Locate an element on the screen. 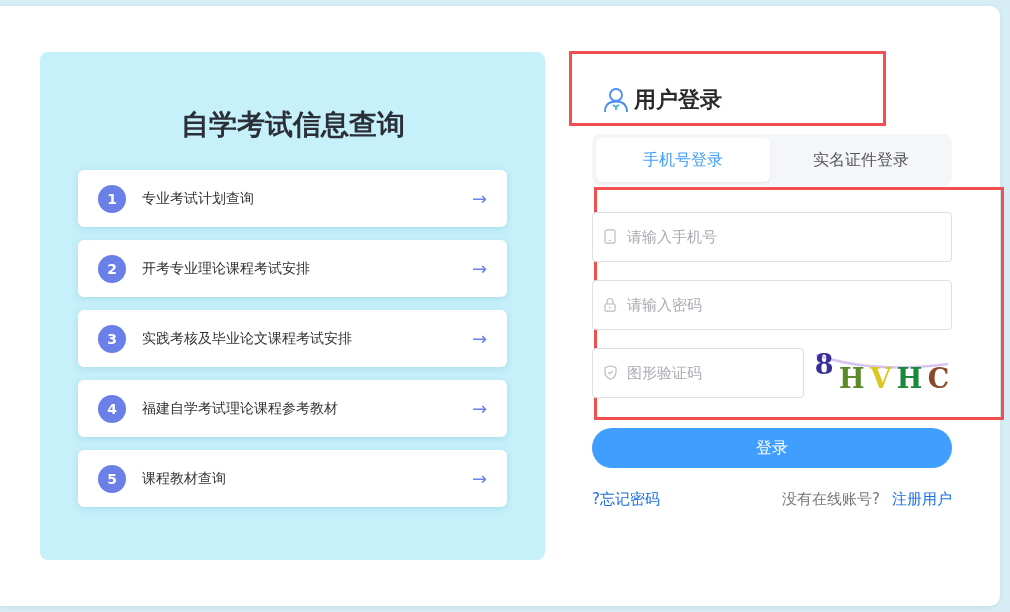 The width and height of the screenshot is (1010, 612). forgot-password-link: ?忘记密码 is located at coordinates (626, 499).